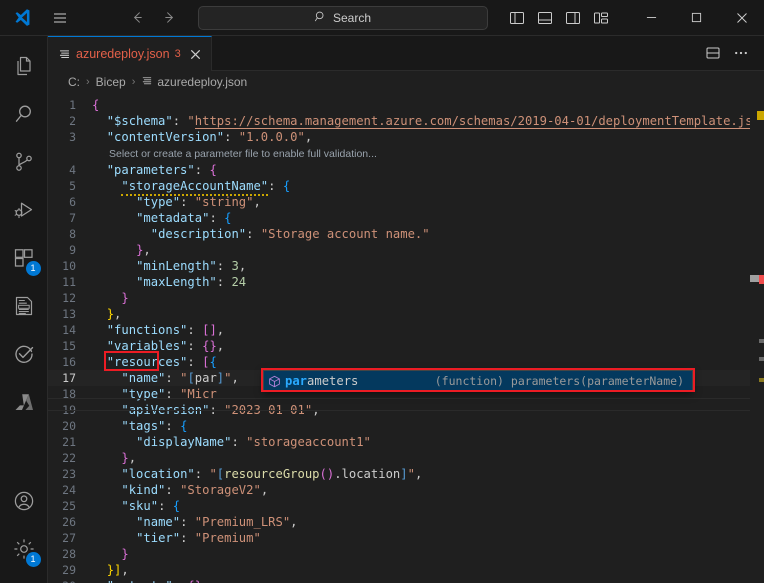 The width and height of the screenshot is (764, 583). I want to click on code-line: 28 }, so click(406, 554).